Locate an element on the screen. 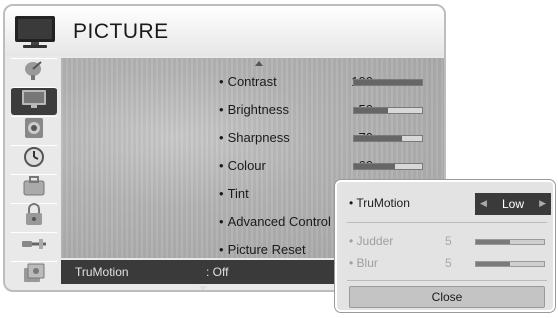 This screenshot has width=558, height=318. menu-item-sharpness: • Sharpness is located at coordinates (254, 140).